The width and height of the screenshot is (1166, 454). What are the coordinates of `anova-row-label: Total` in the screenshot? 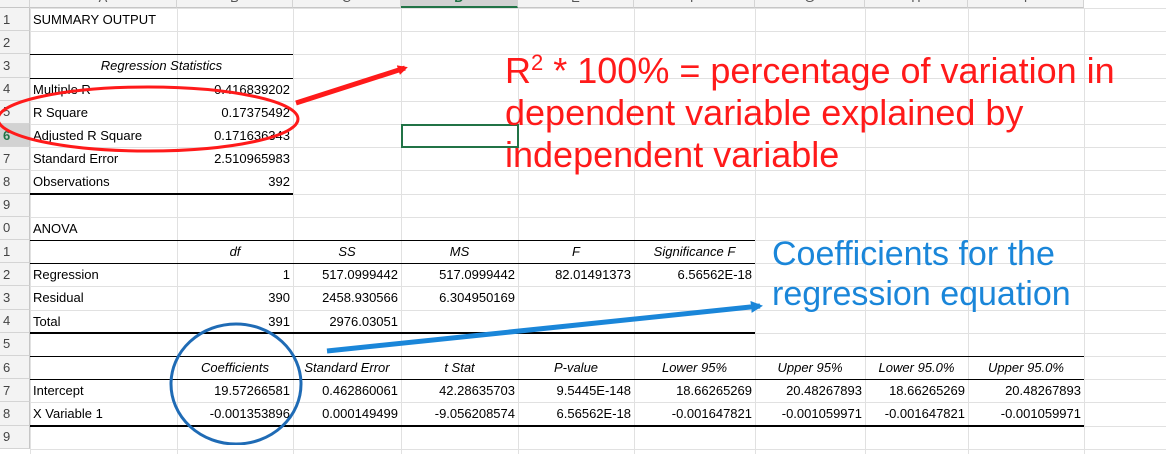 It's located at (103, 321).